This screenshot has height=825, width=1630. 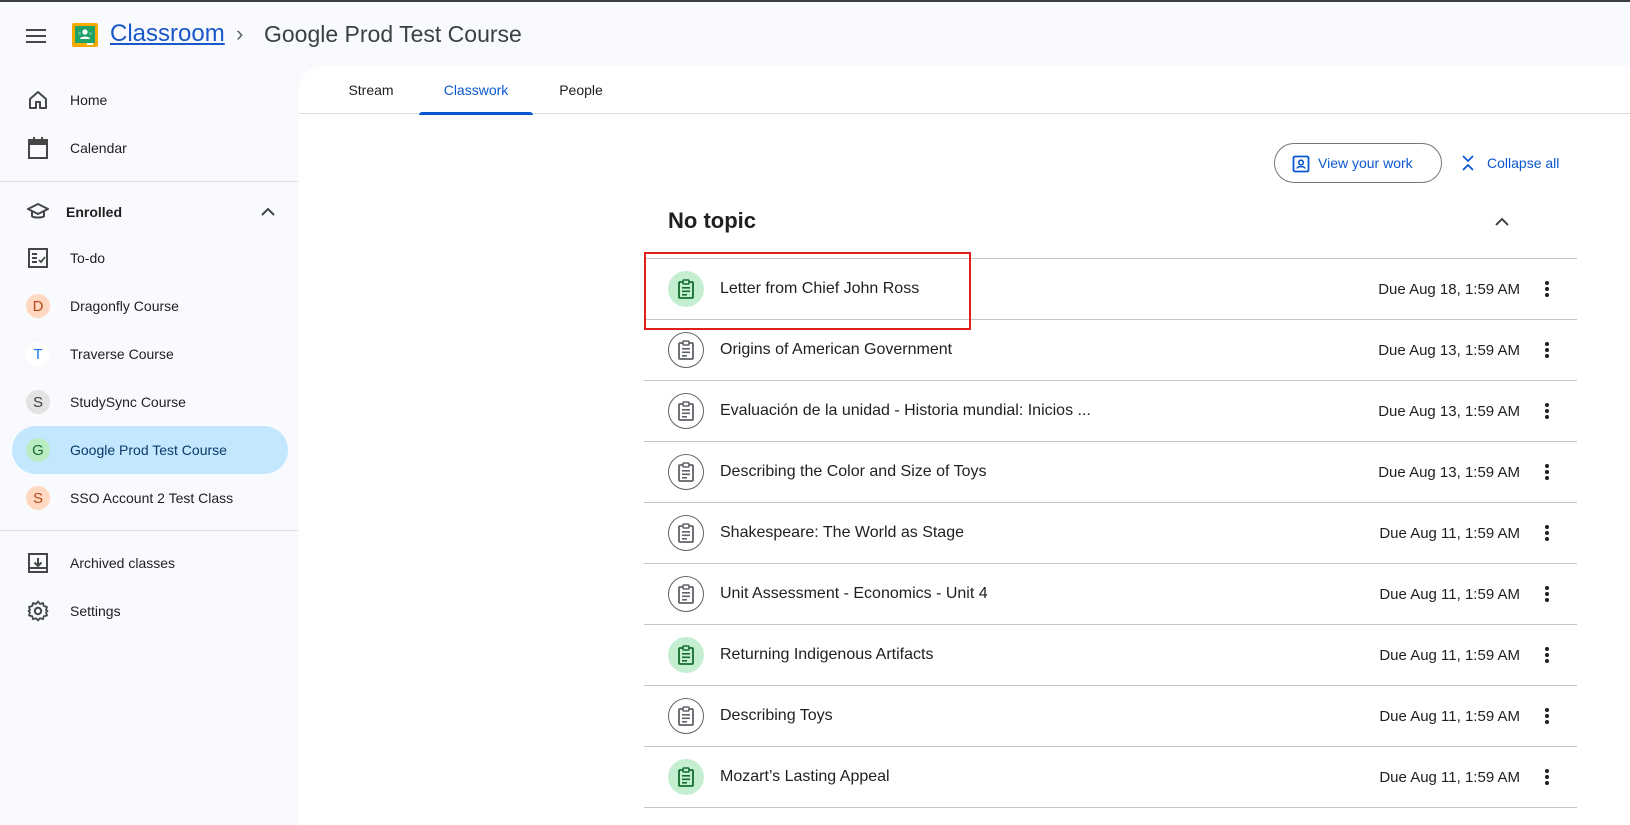 I want to click on sidebar-item-label: Google Prod Test Course, so click(x=148, y=450).